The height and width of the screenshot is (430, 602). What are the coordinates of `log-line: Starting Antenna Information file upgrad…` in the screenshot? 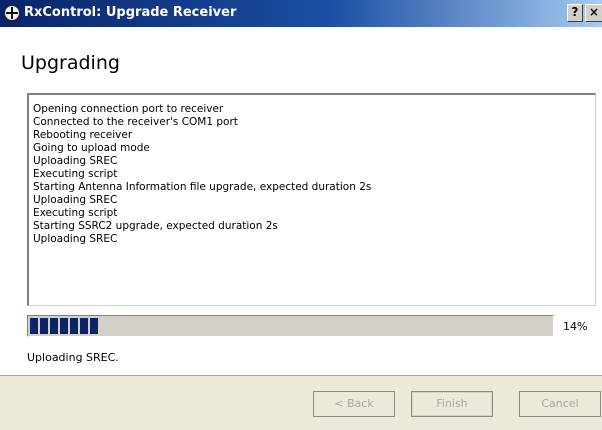 It's located at (202, 187).